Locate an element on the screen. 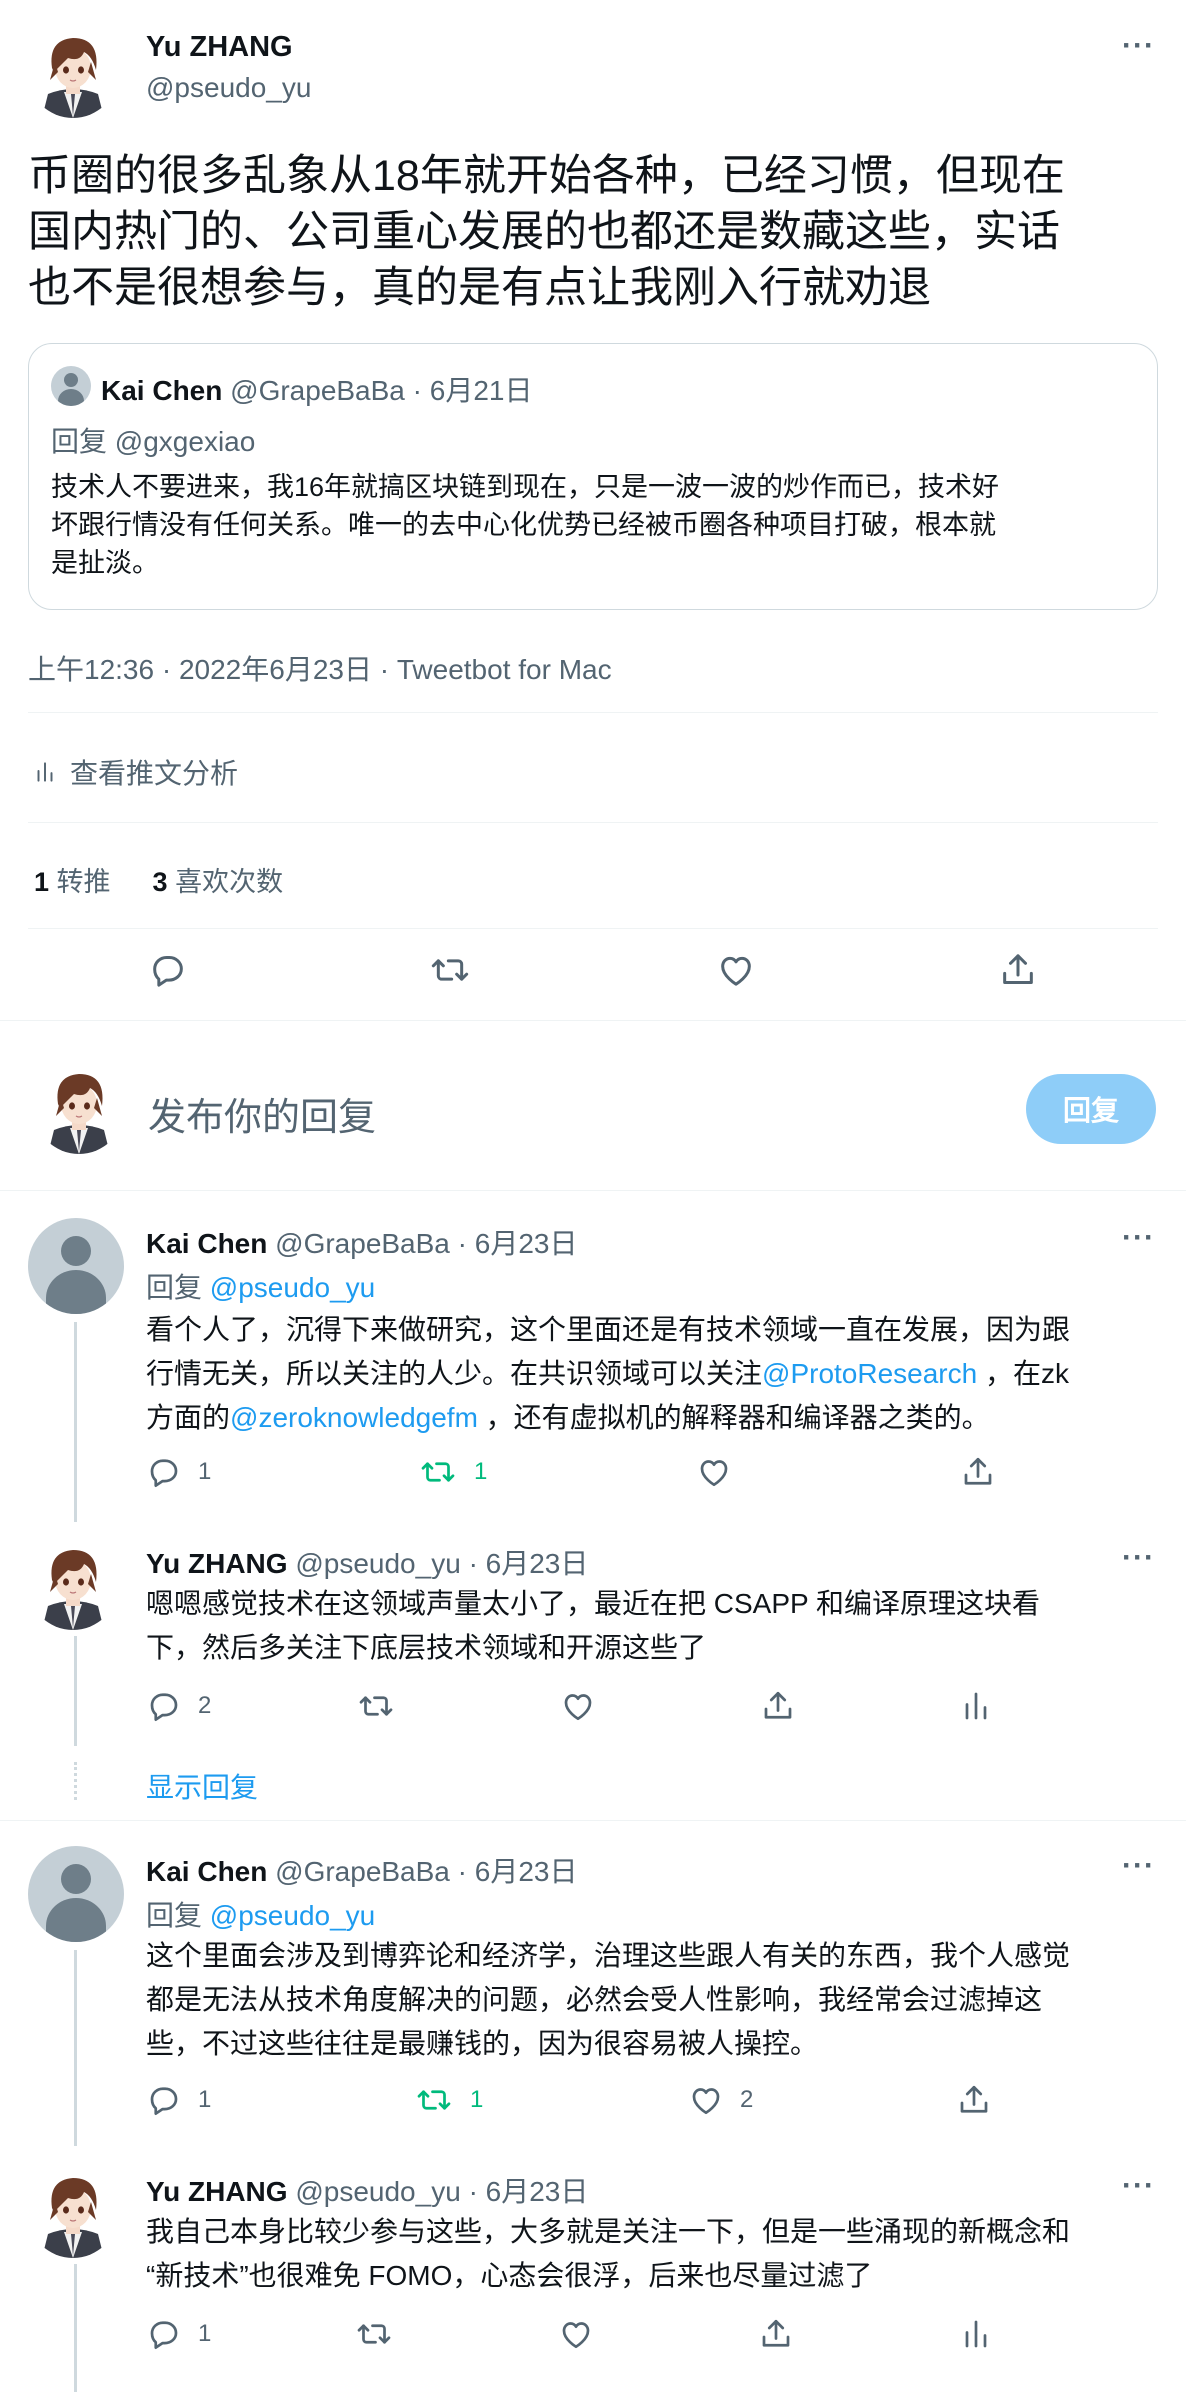 The width and height of the screenshot is (1186, 2392). reply-button: 2 is located at coordinates (178, 1706).